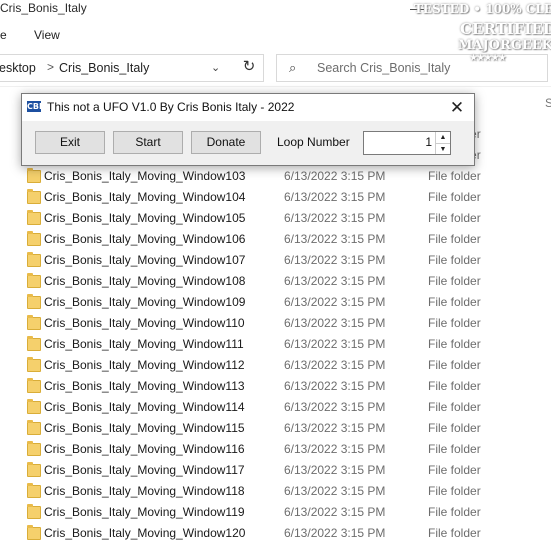 This screenshot has height=545, width=551. I want to click on badge-certified-text: CERTIFIED, so click(505, 29).